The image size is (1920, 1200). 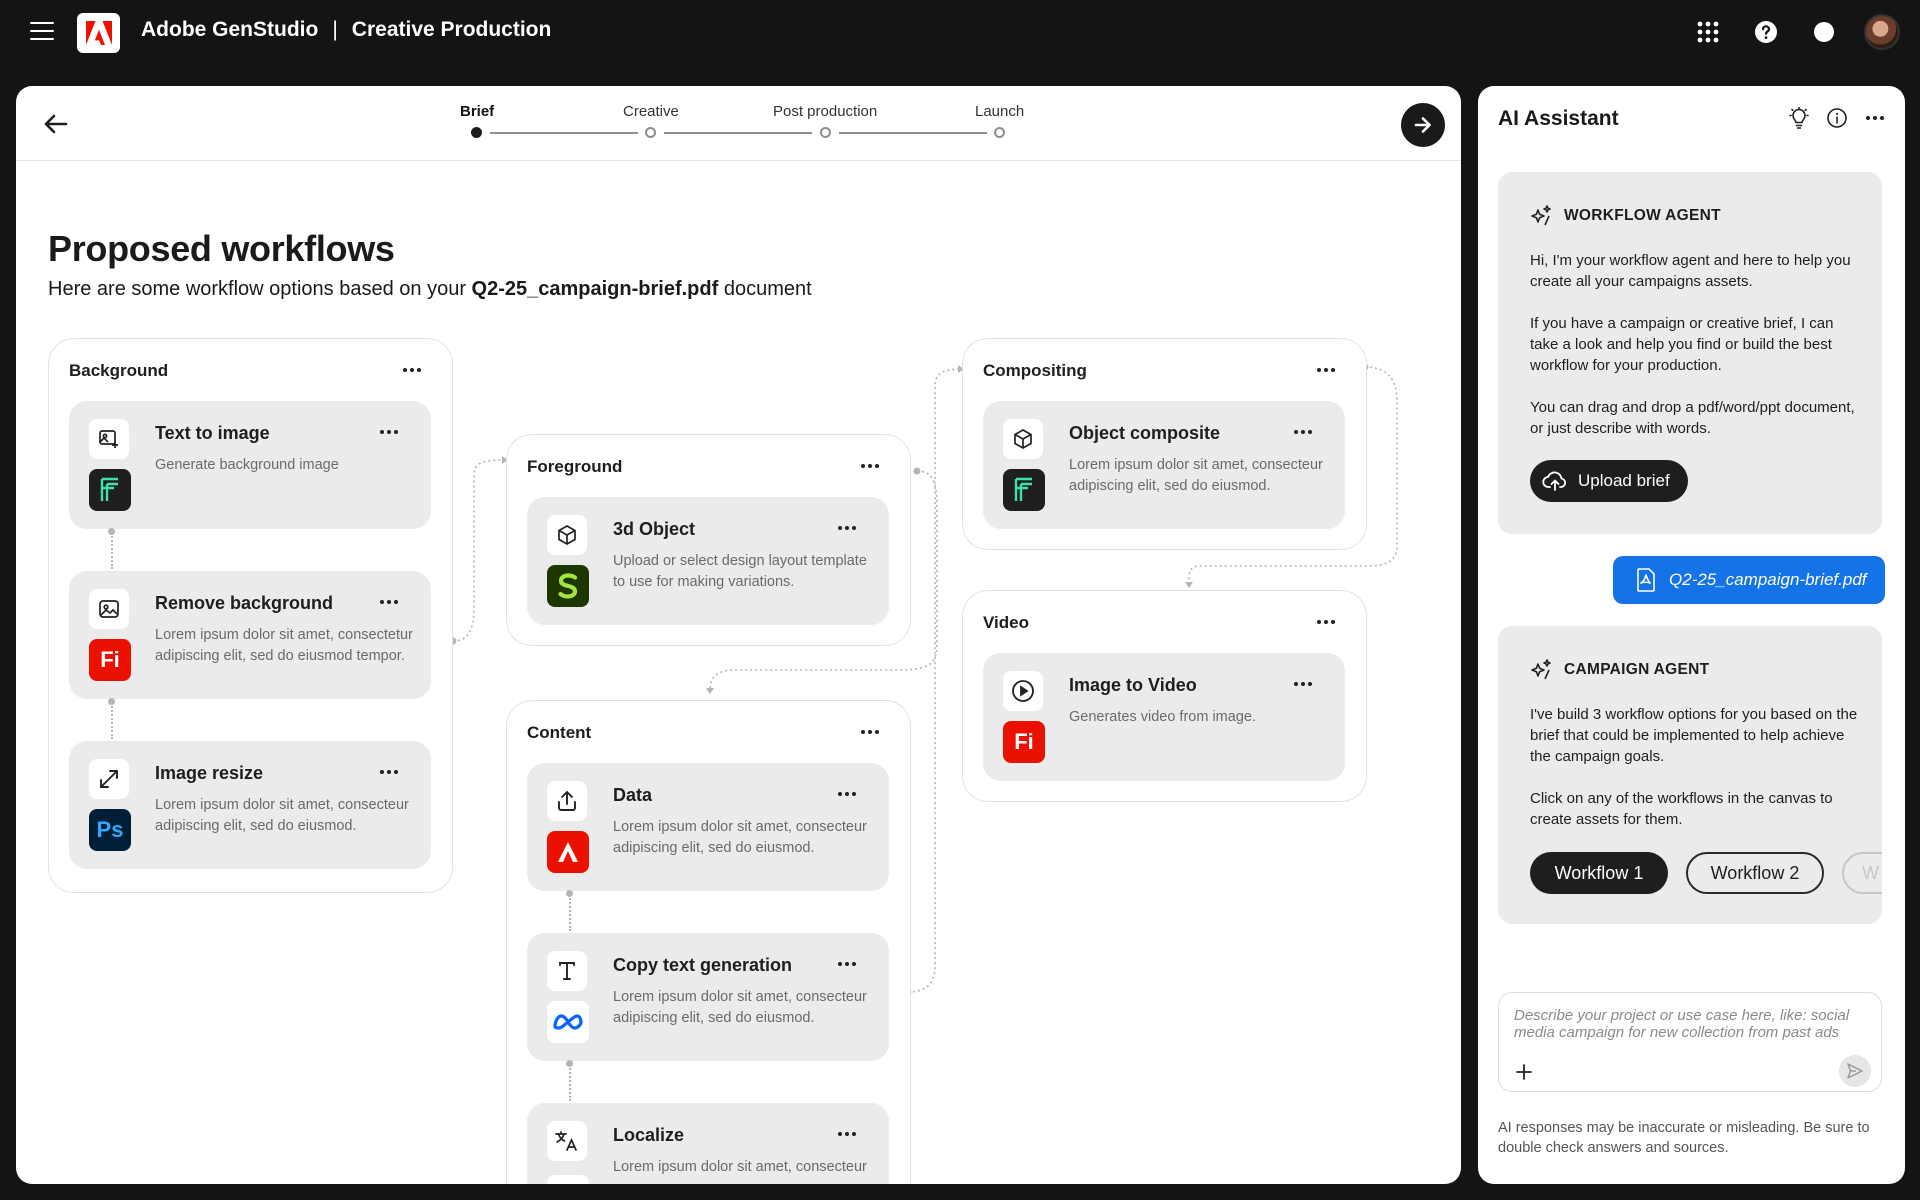 What do you see at coordinates (568, 852) in the screenshot?
I see `acrobat-app-icon` at bounding box center [568, 852].